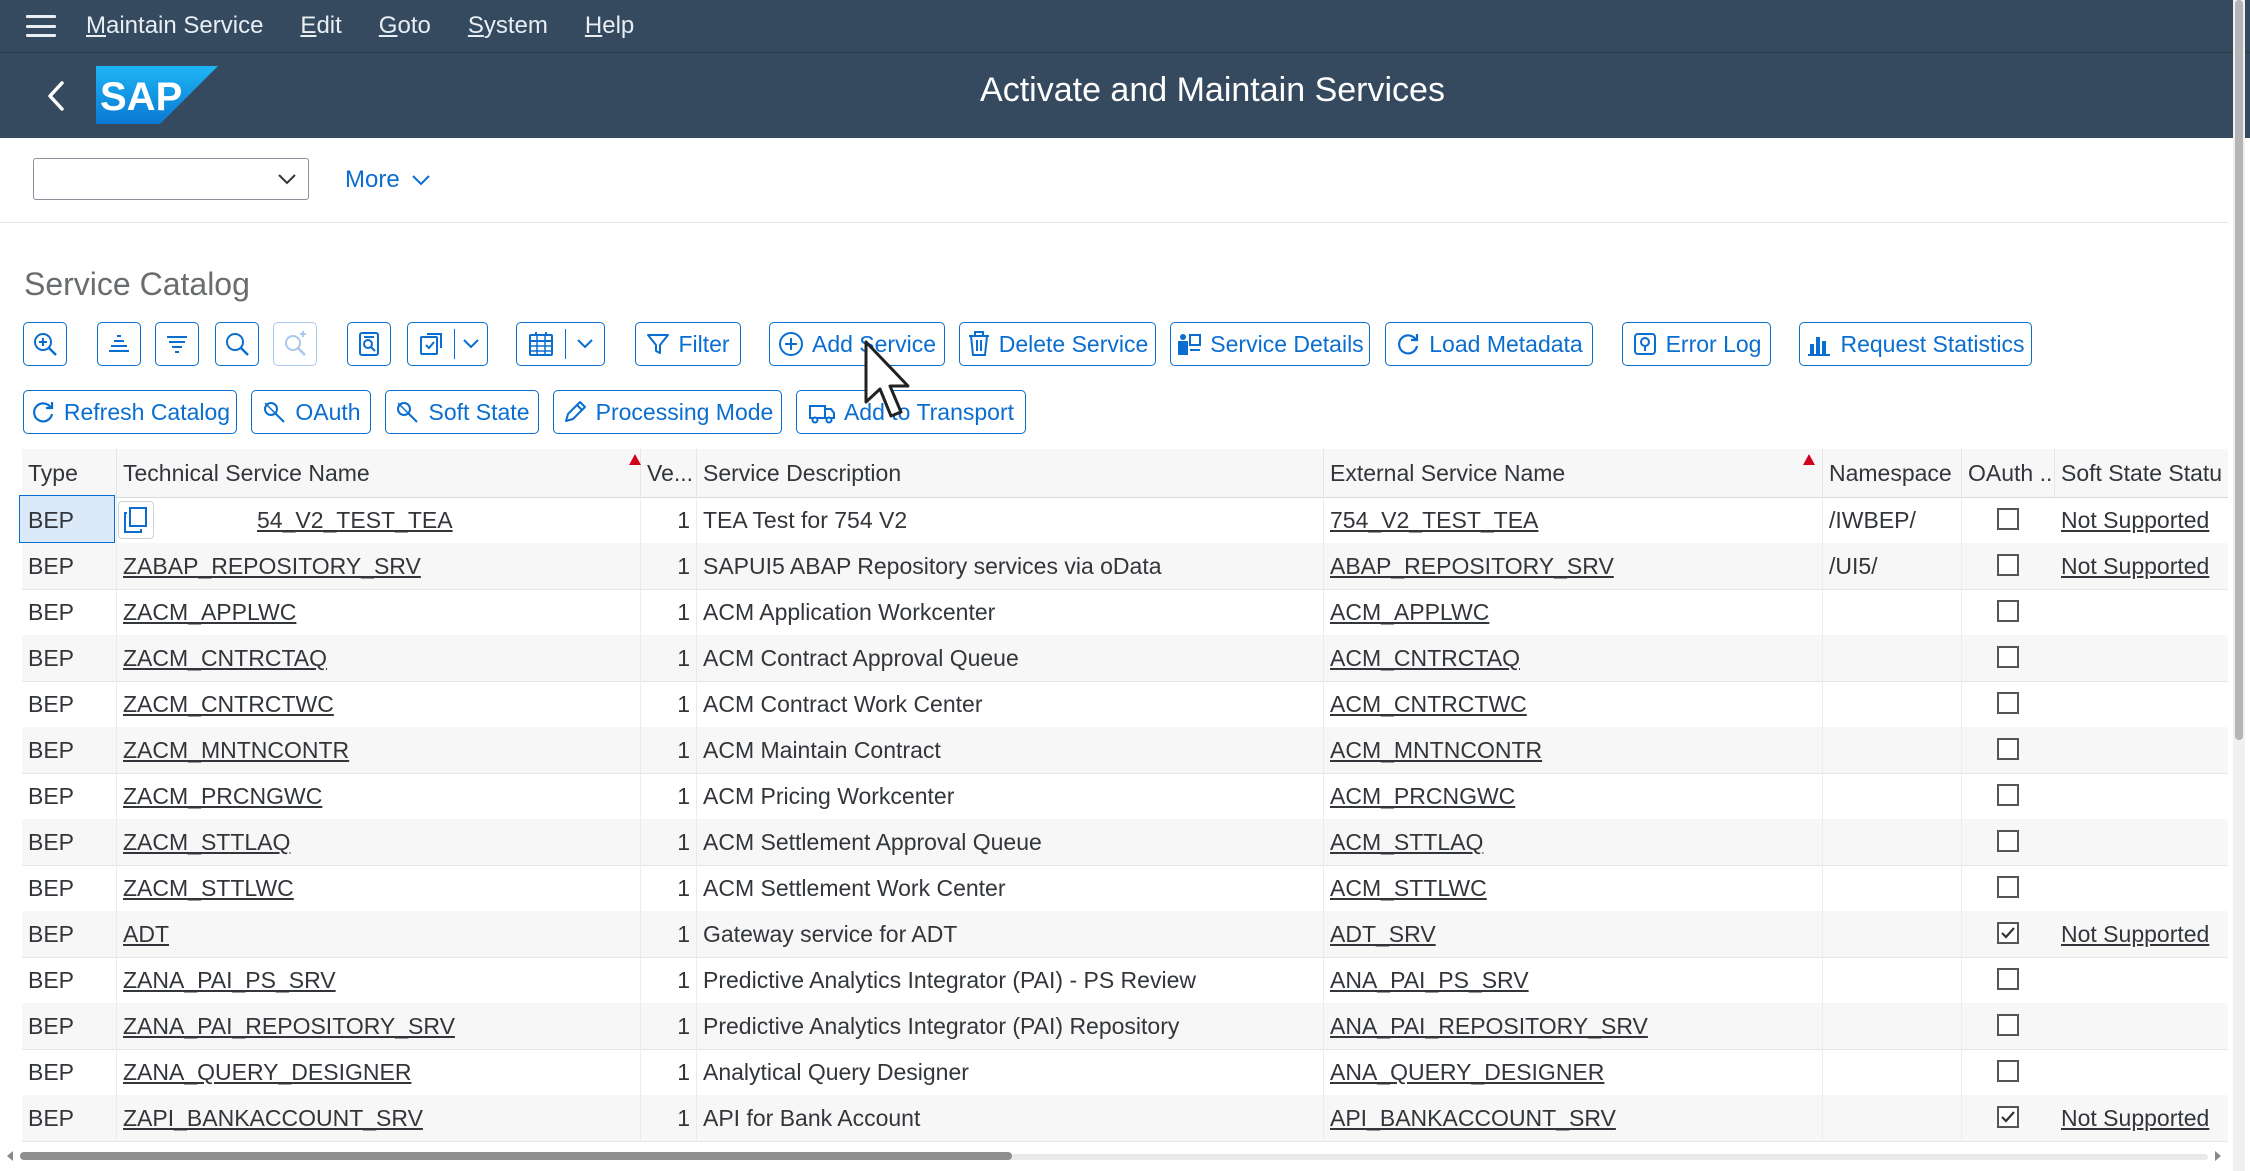  Describe the element at coordinates (1573, 612) in the screenshot. I see `cell-external-service-name: ACM_APPLWC` at that location.